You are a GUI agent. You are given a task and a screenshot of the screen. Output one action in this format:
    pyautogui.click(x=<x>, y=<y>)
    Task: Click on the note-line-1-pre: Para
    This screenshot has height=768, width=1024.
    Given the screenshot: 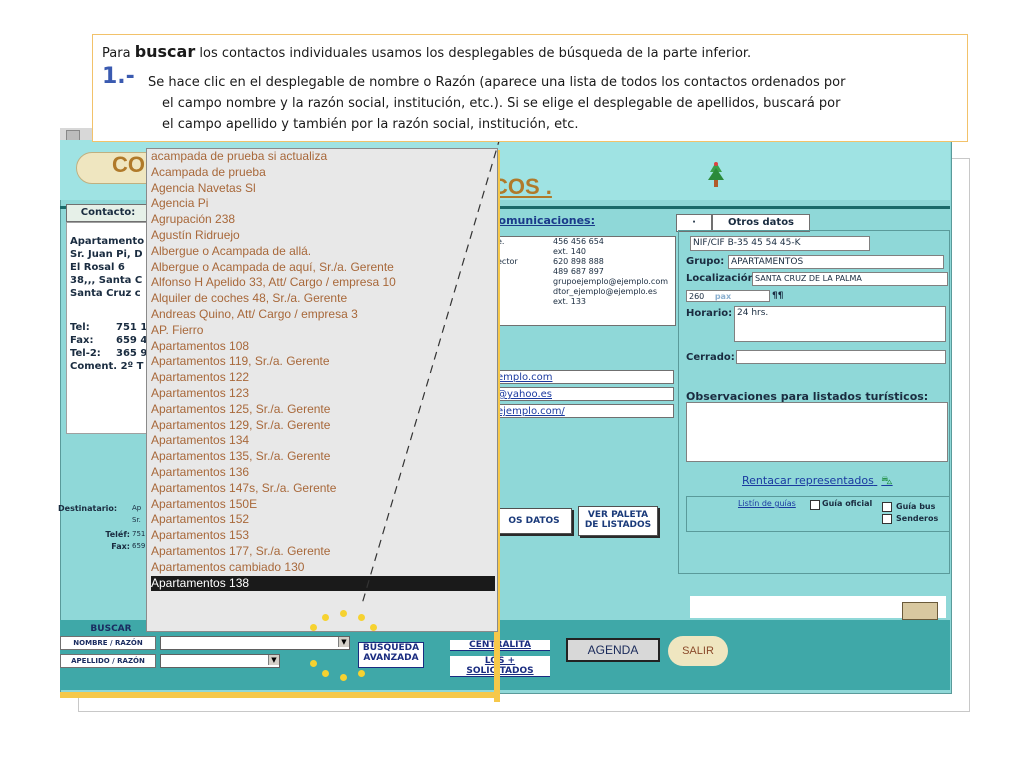 What is the action you would take?
    pyautogui.click(x=116, y=53)
    